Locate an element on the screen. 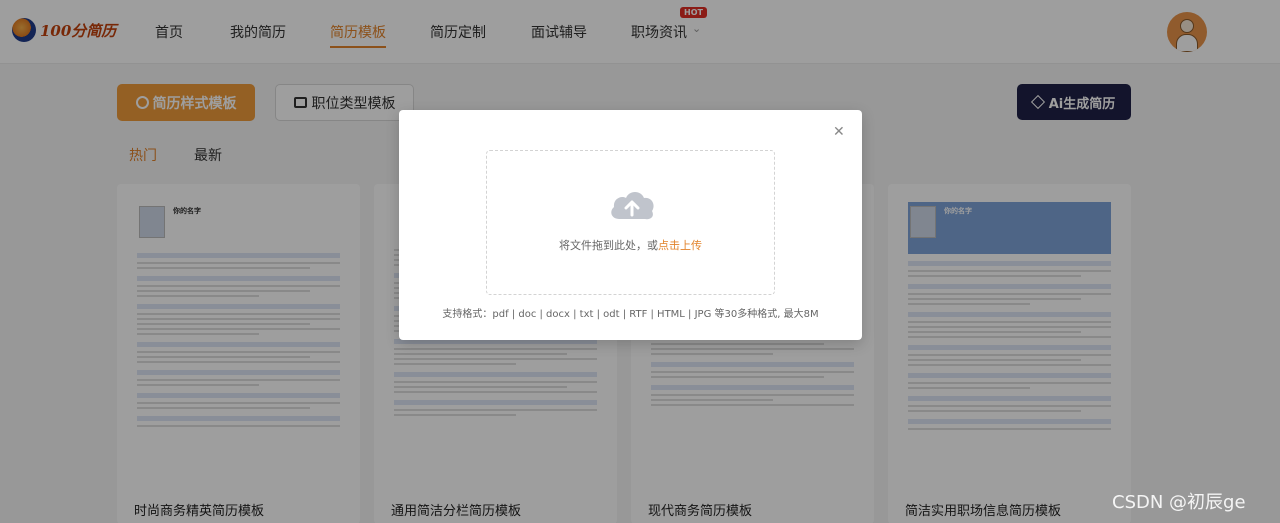  upload-link: 点击上传 is located at coordinates (680, 245).